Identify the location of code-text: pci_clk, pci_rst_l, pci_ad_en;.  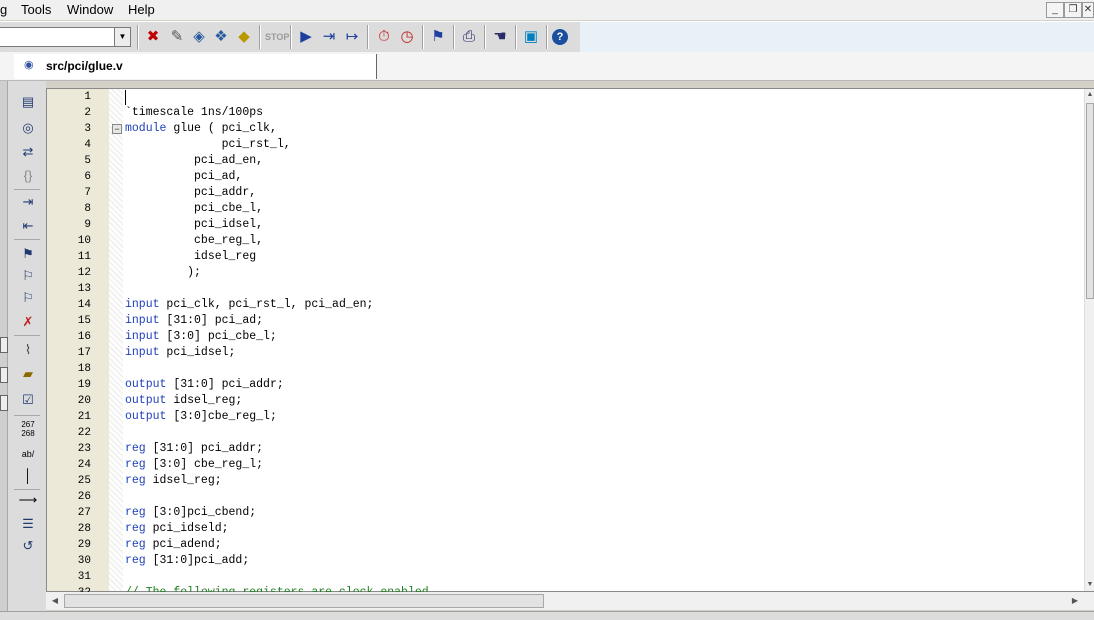
(266, 304).